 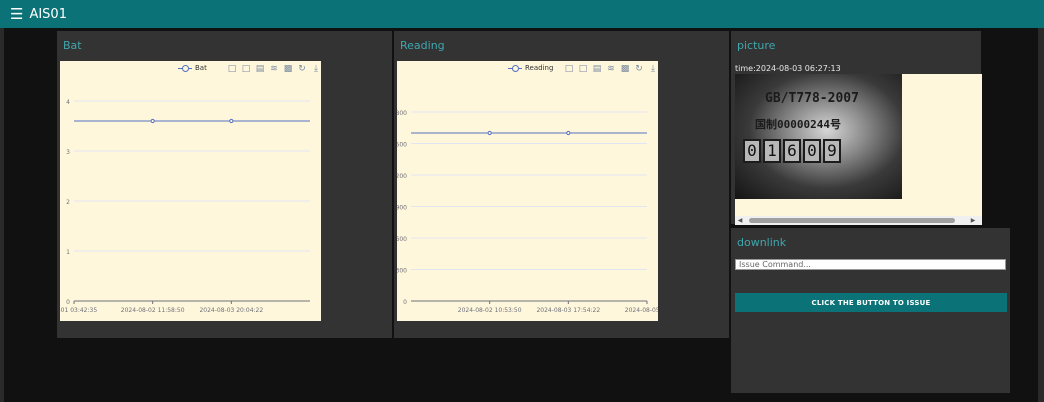 What do you see at coordinates (490, 310) in the screenshot?
I see `x-tick-label: 2024-08-02 10:53:50` at bounding box center [490, 310].